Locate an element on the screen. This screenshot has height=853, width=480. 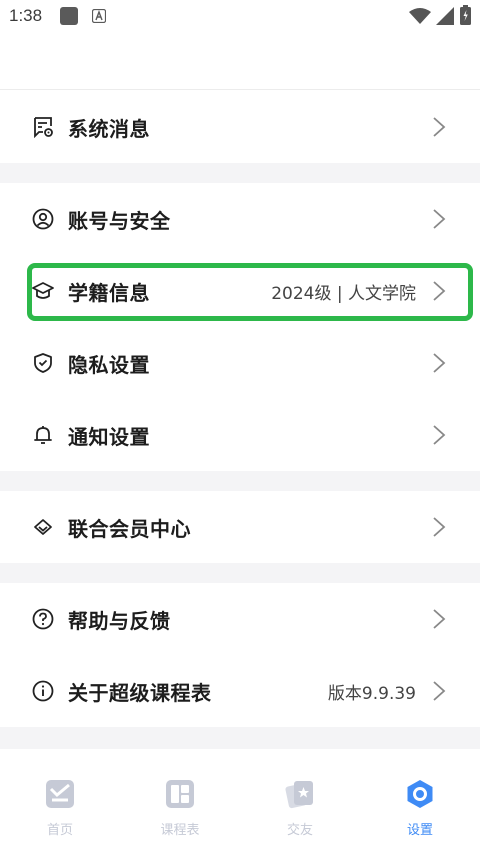
tab-friends: 交友 is located at coordinates (300, 809).